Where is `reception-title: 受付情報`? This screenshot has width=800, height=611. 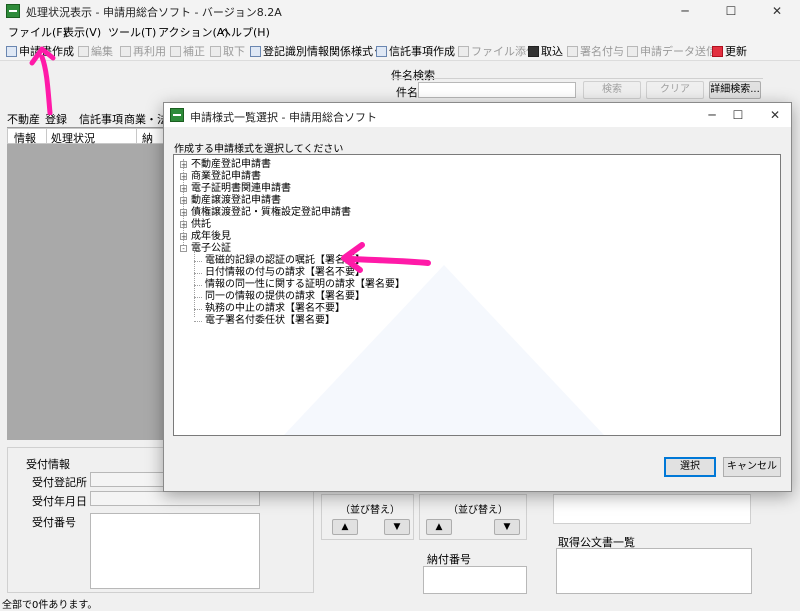 reception-title: 受付情報 is located at coordinates (48, 464).